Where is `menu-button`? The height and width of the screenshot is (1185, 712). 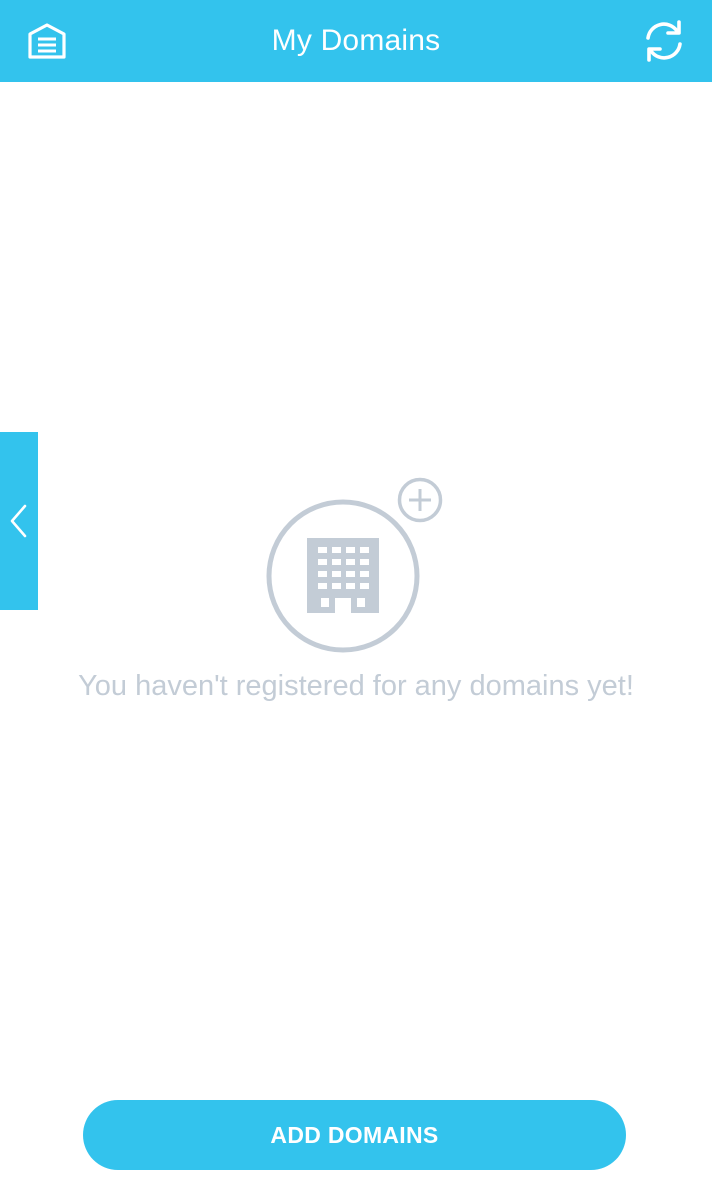 menu-button is located at coordinates (47, 41).